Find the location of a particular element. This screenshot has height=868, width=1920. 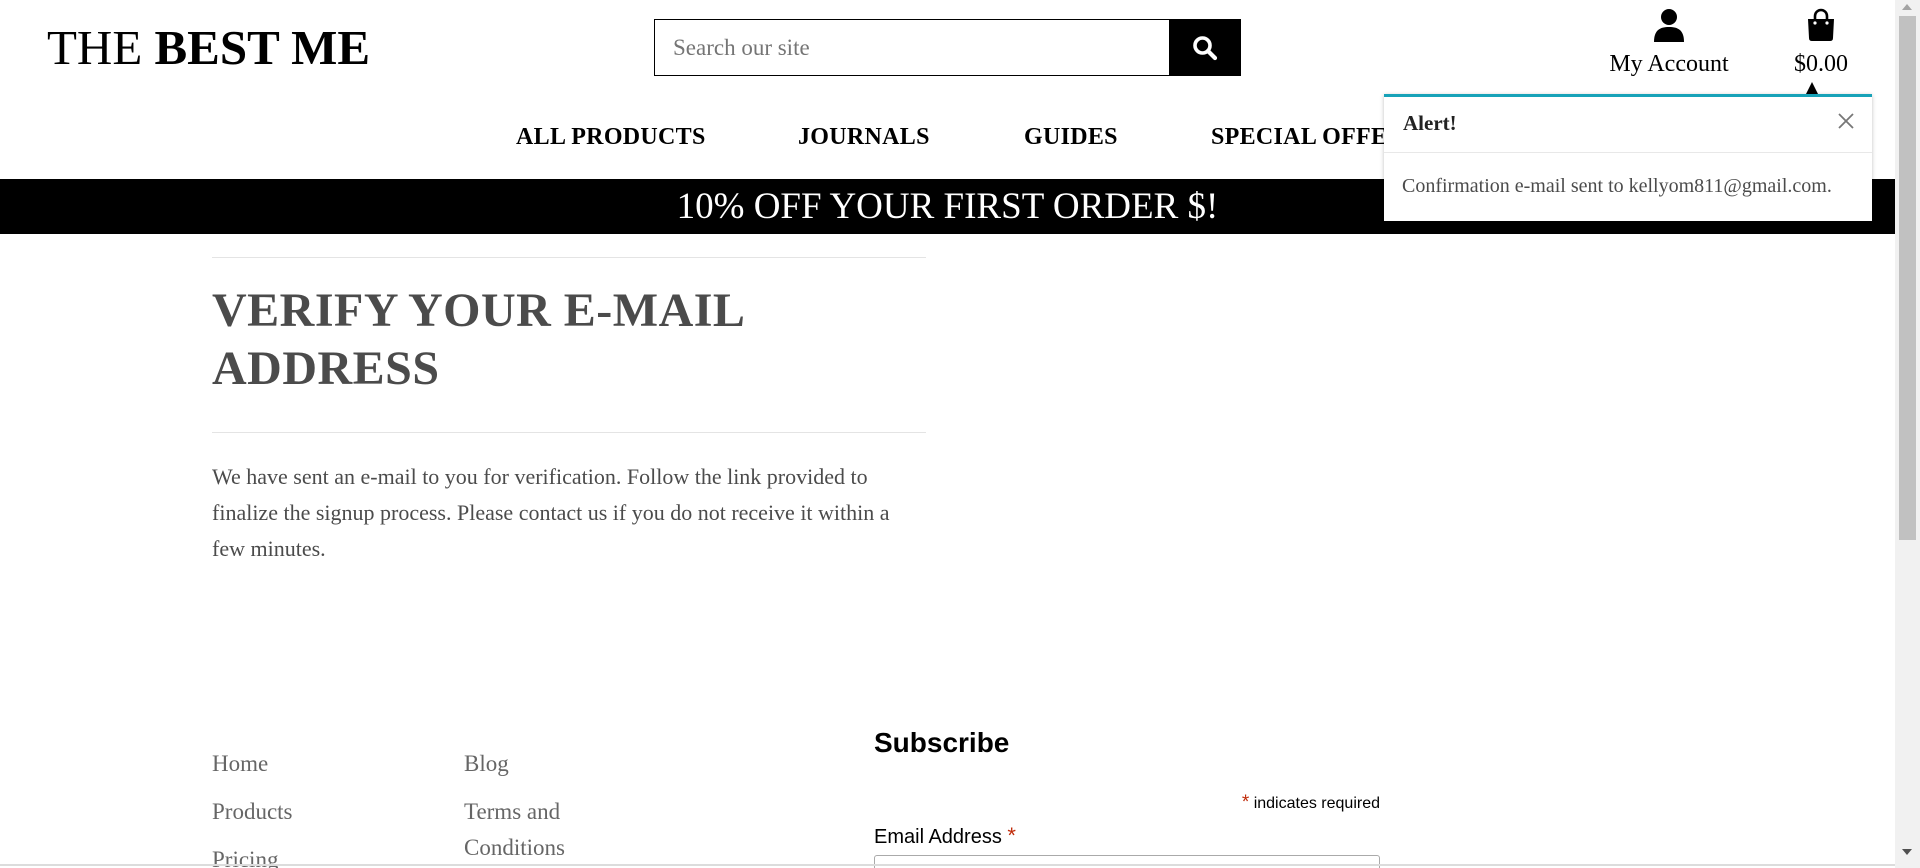

window-bottom-edge is located at coordinates (947, 865).